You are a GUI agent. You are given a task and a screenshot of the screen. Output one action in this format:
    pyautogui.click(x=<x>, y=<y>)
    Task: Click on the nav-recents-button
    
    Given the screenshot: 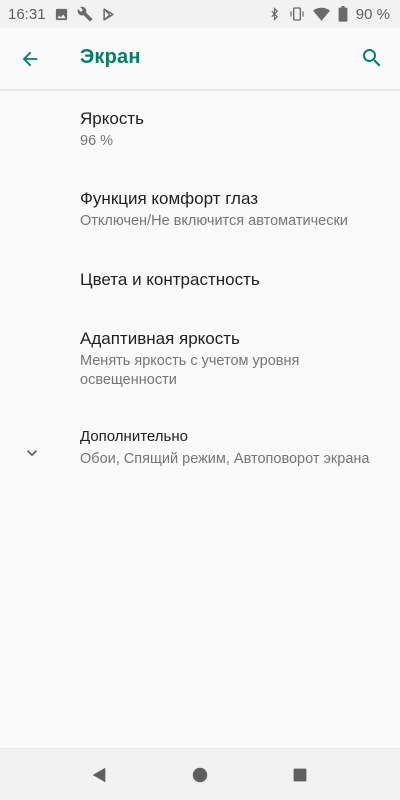 What is the action you would take?
    pyautogui.click(x=300, y=775)
    